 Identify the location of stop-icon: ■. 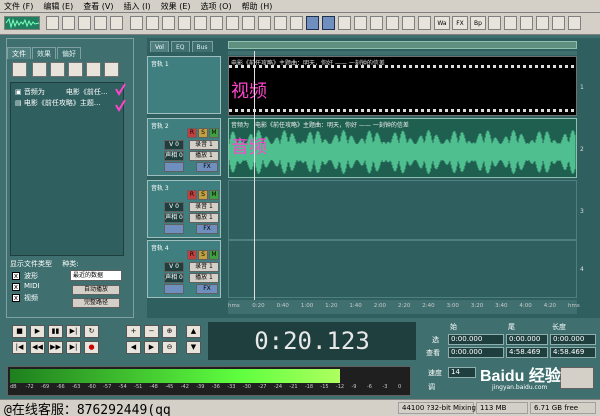
(19, 331).